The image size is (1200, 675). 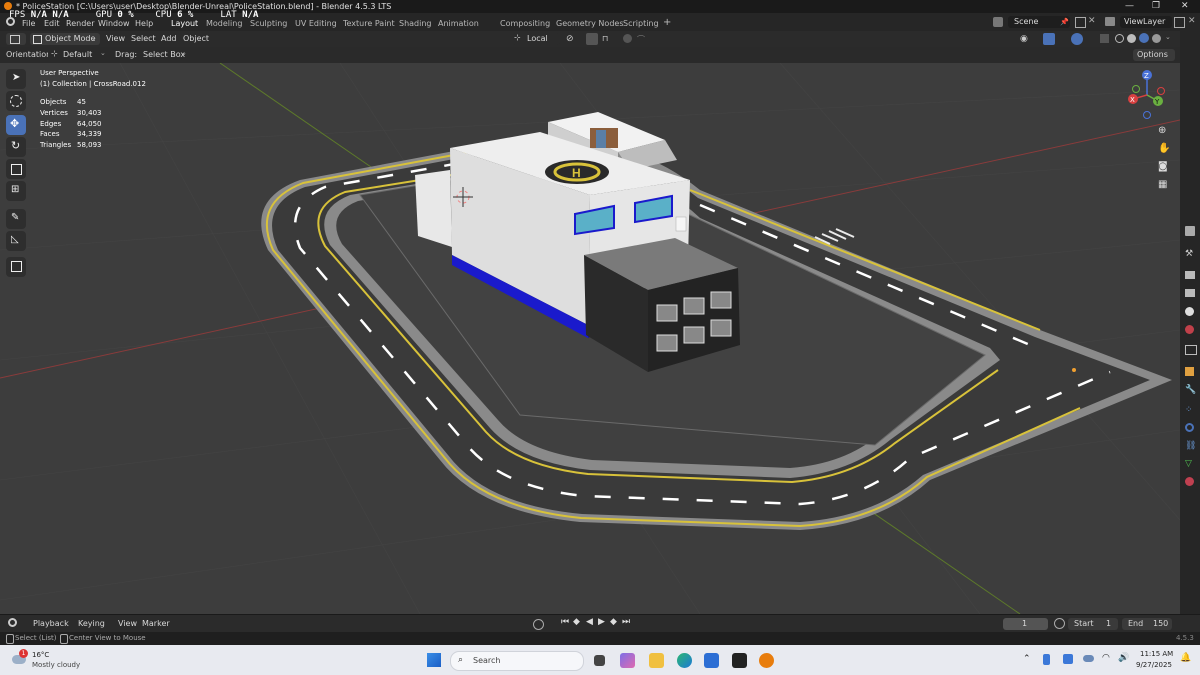 What do you see at coordinates (458, 23) in the screenshot?
I see `tab-animation: Animation` at bounding box center [458, 23].